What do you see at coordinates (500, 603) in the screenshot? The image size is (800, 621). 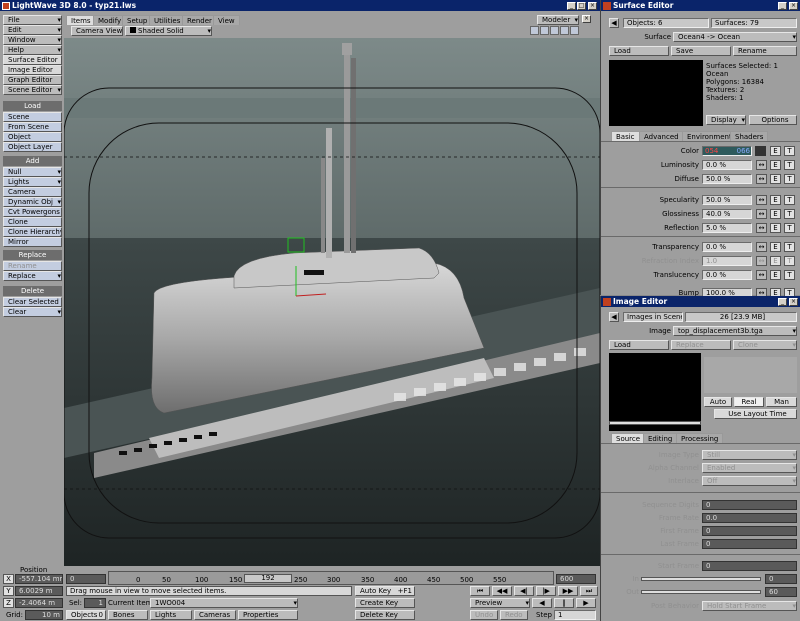 I see `preview-select: Preview ▾` at bounding box center [500, 603].